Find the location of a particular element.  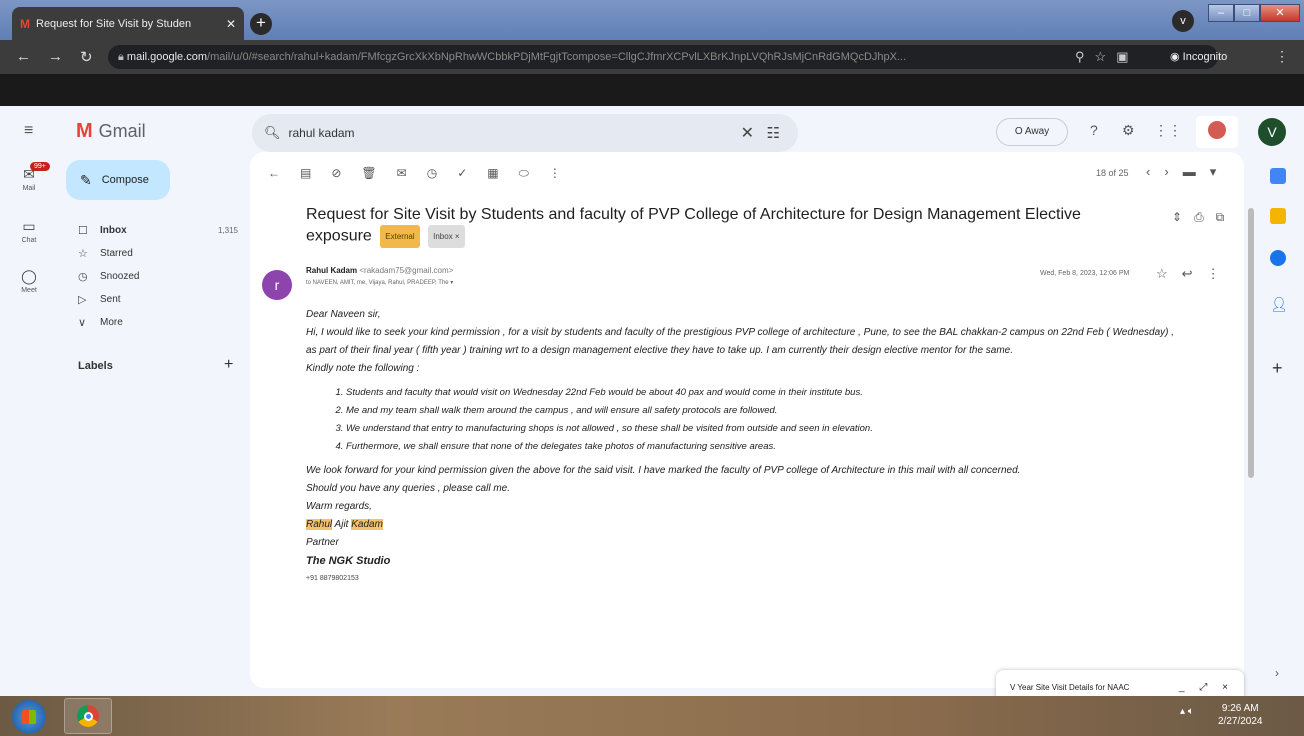

scrollbar is located at coordinates (1251, 343).